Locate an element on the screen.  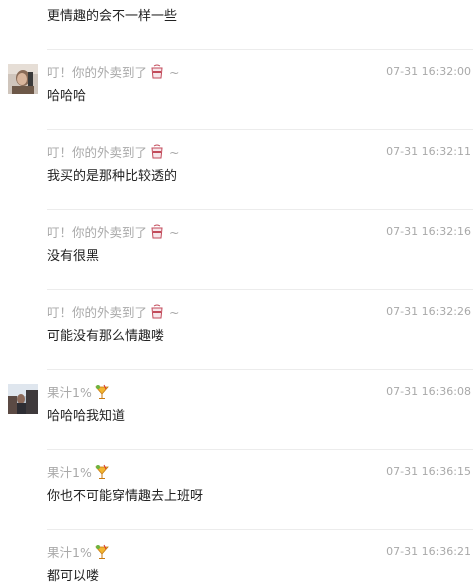
chat-message: 果汁1% 07-31 16:36:21 都可以喽 is located at coordinates (236, 558).